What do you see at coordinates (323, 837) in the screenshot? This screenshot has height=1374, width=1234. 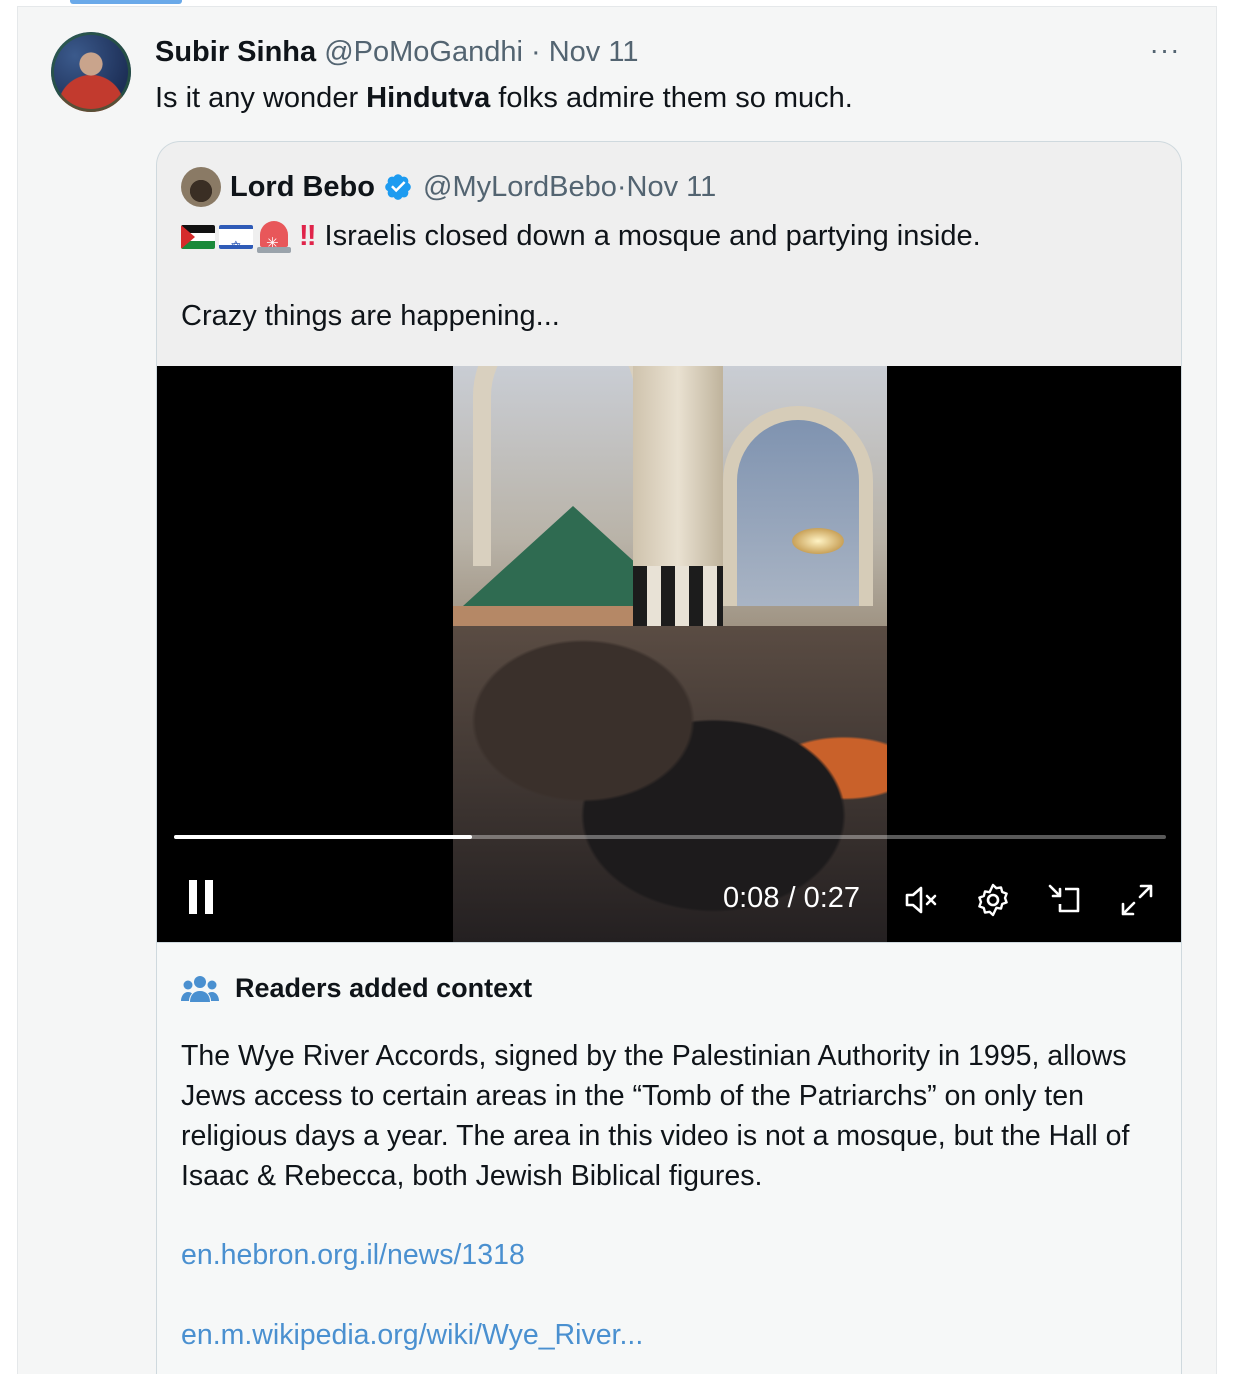 I see `video-progress-fill` at bounding box center [323, 837].